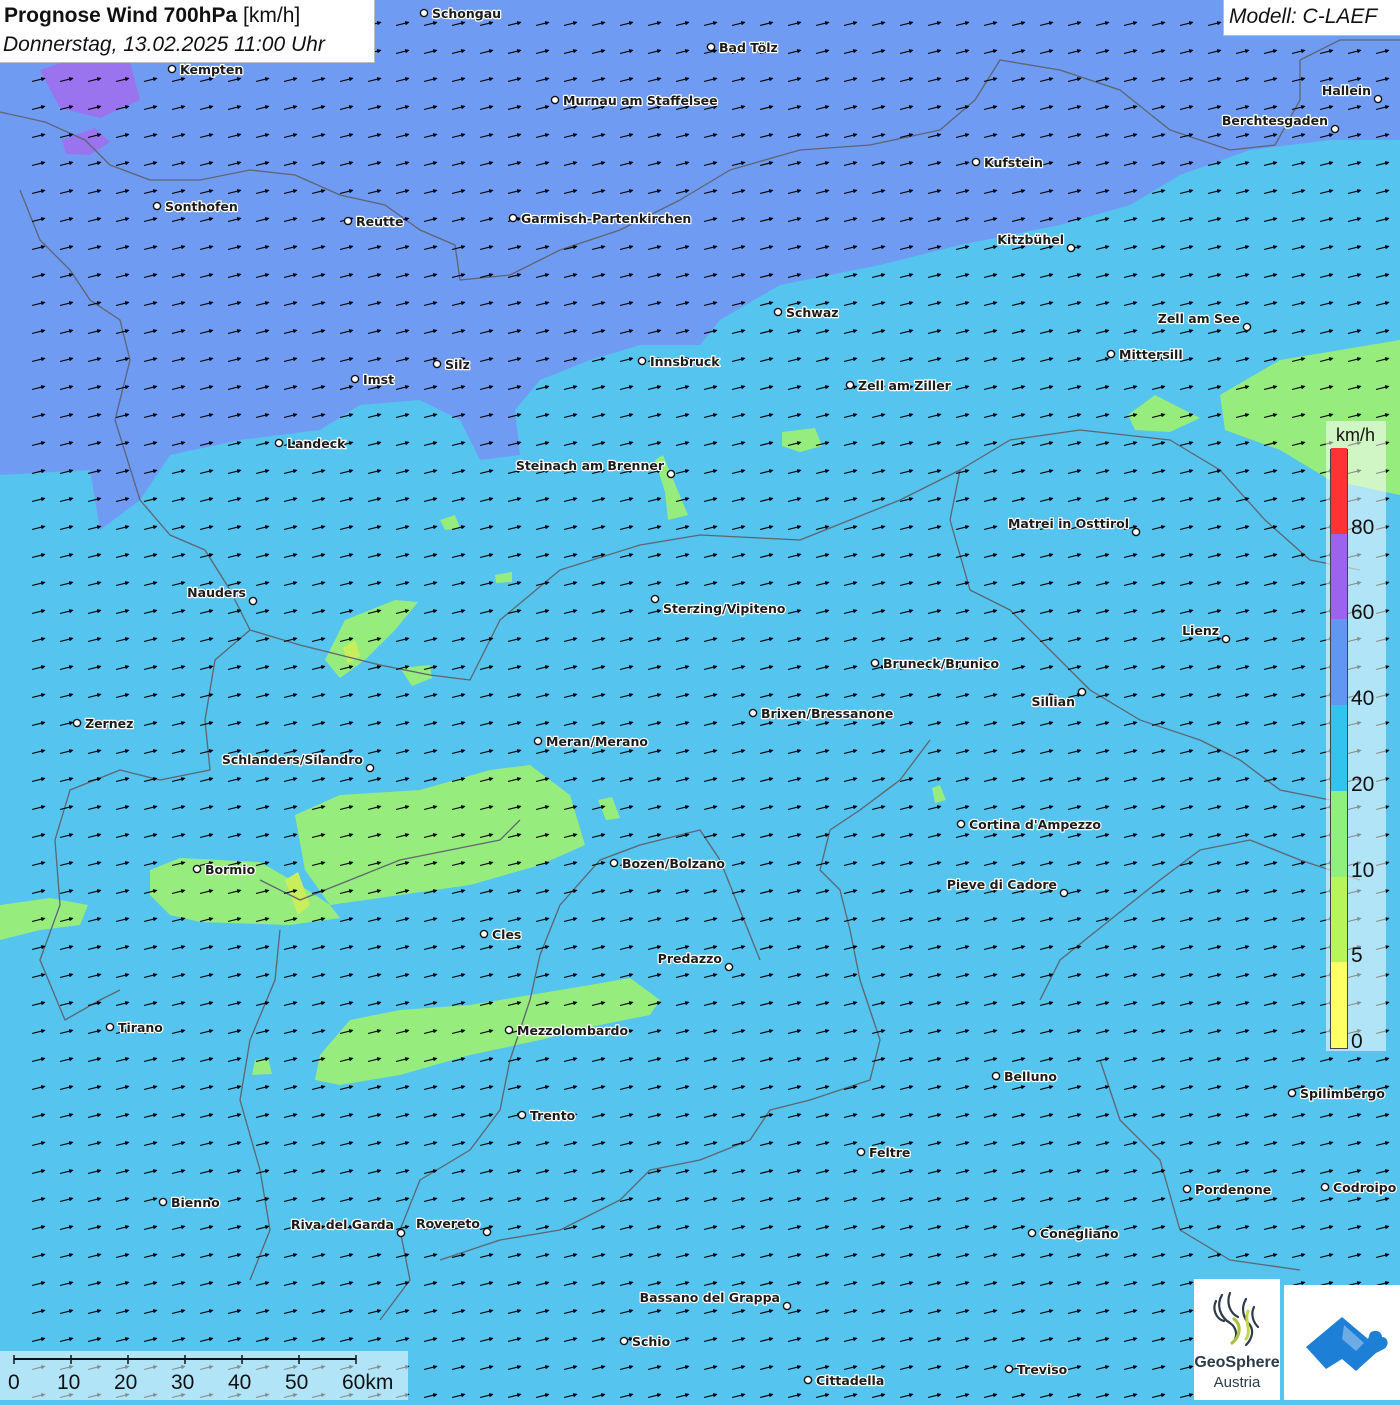 The image size is (1400, 1405). What do you see at coordinates (211, 69) in the screenshot?
I see `city-label: Kempten` at bounding box center [211, 69].